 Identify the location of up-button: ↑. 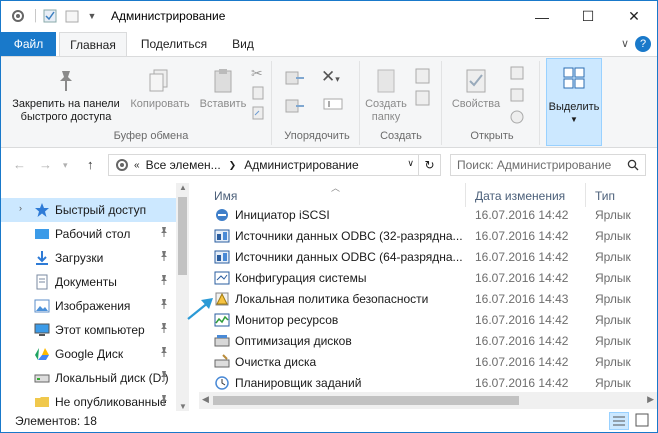
(90, 164).